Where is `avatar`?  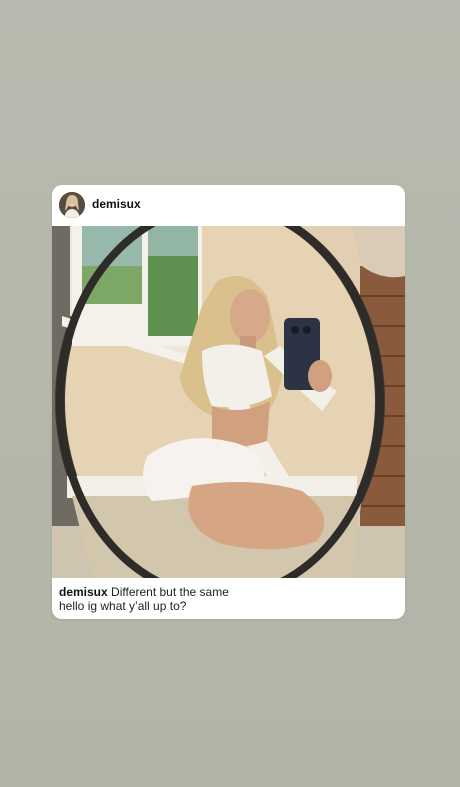
avatar is located at coordinates (72, 205).